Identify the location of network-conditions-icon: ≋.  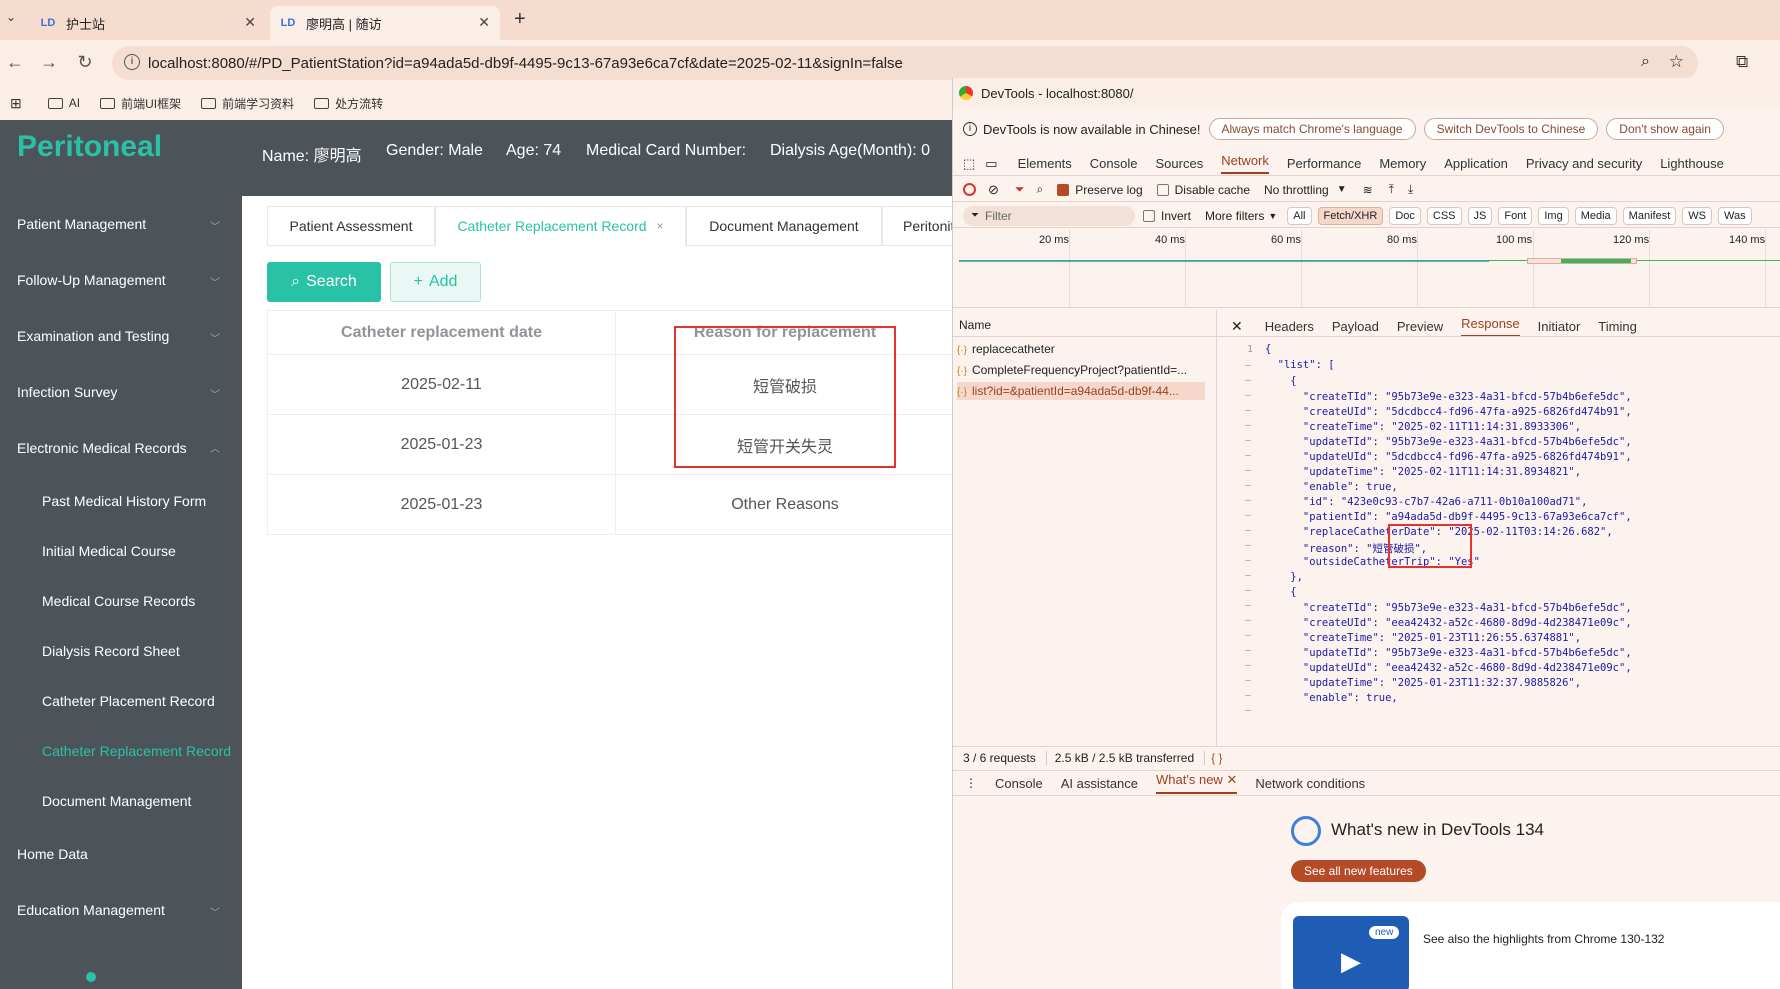
(1368, 190).